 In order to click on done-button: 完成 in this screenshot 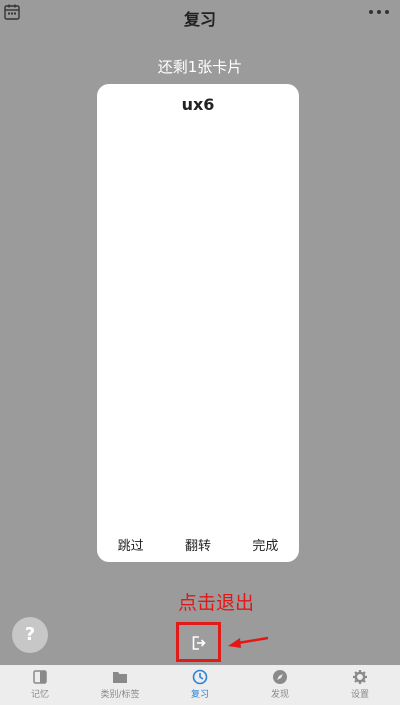, I will do `click(265, 544)`.